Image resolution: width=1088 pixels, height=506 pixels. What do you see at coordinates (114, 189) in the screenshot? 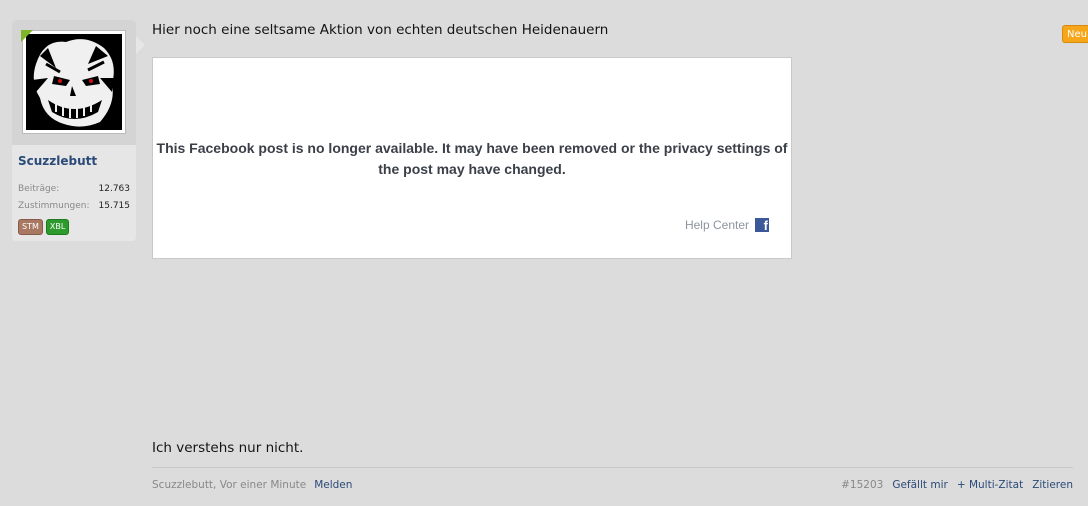
I see `stat-value-posts: 12.763` at bounding box center [114, 189].